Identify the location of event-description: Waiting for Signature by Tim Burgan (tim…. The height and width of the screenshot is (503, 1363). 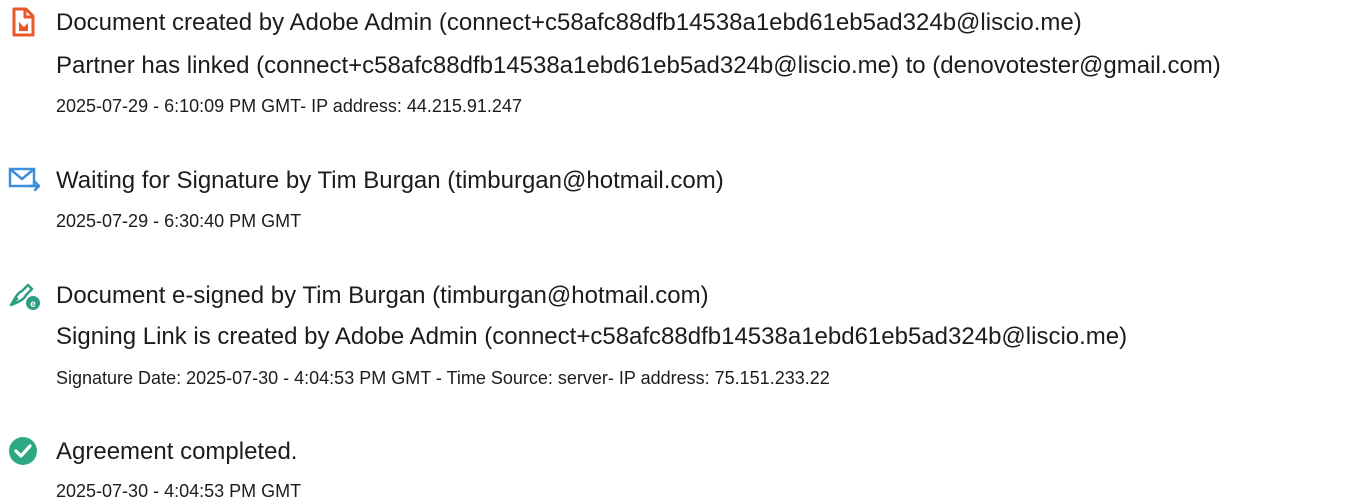
(390, 180).